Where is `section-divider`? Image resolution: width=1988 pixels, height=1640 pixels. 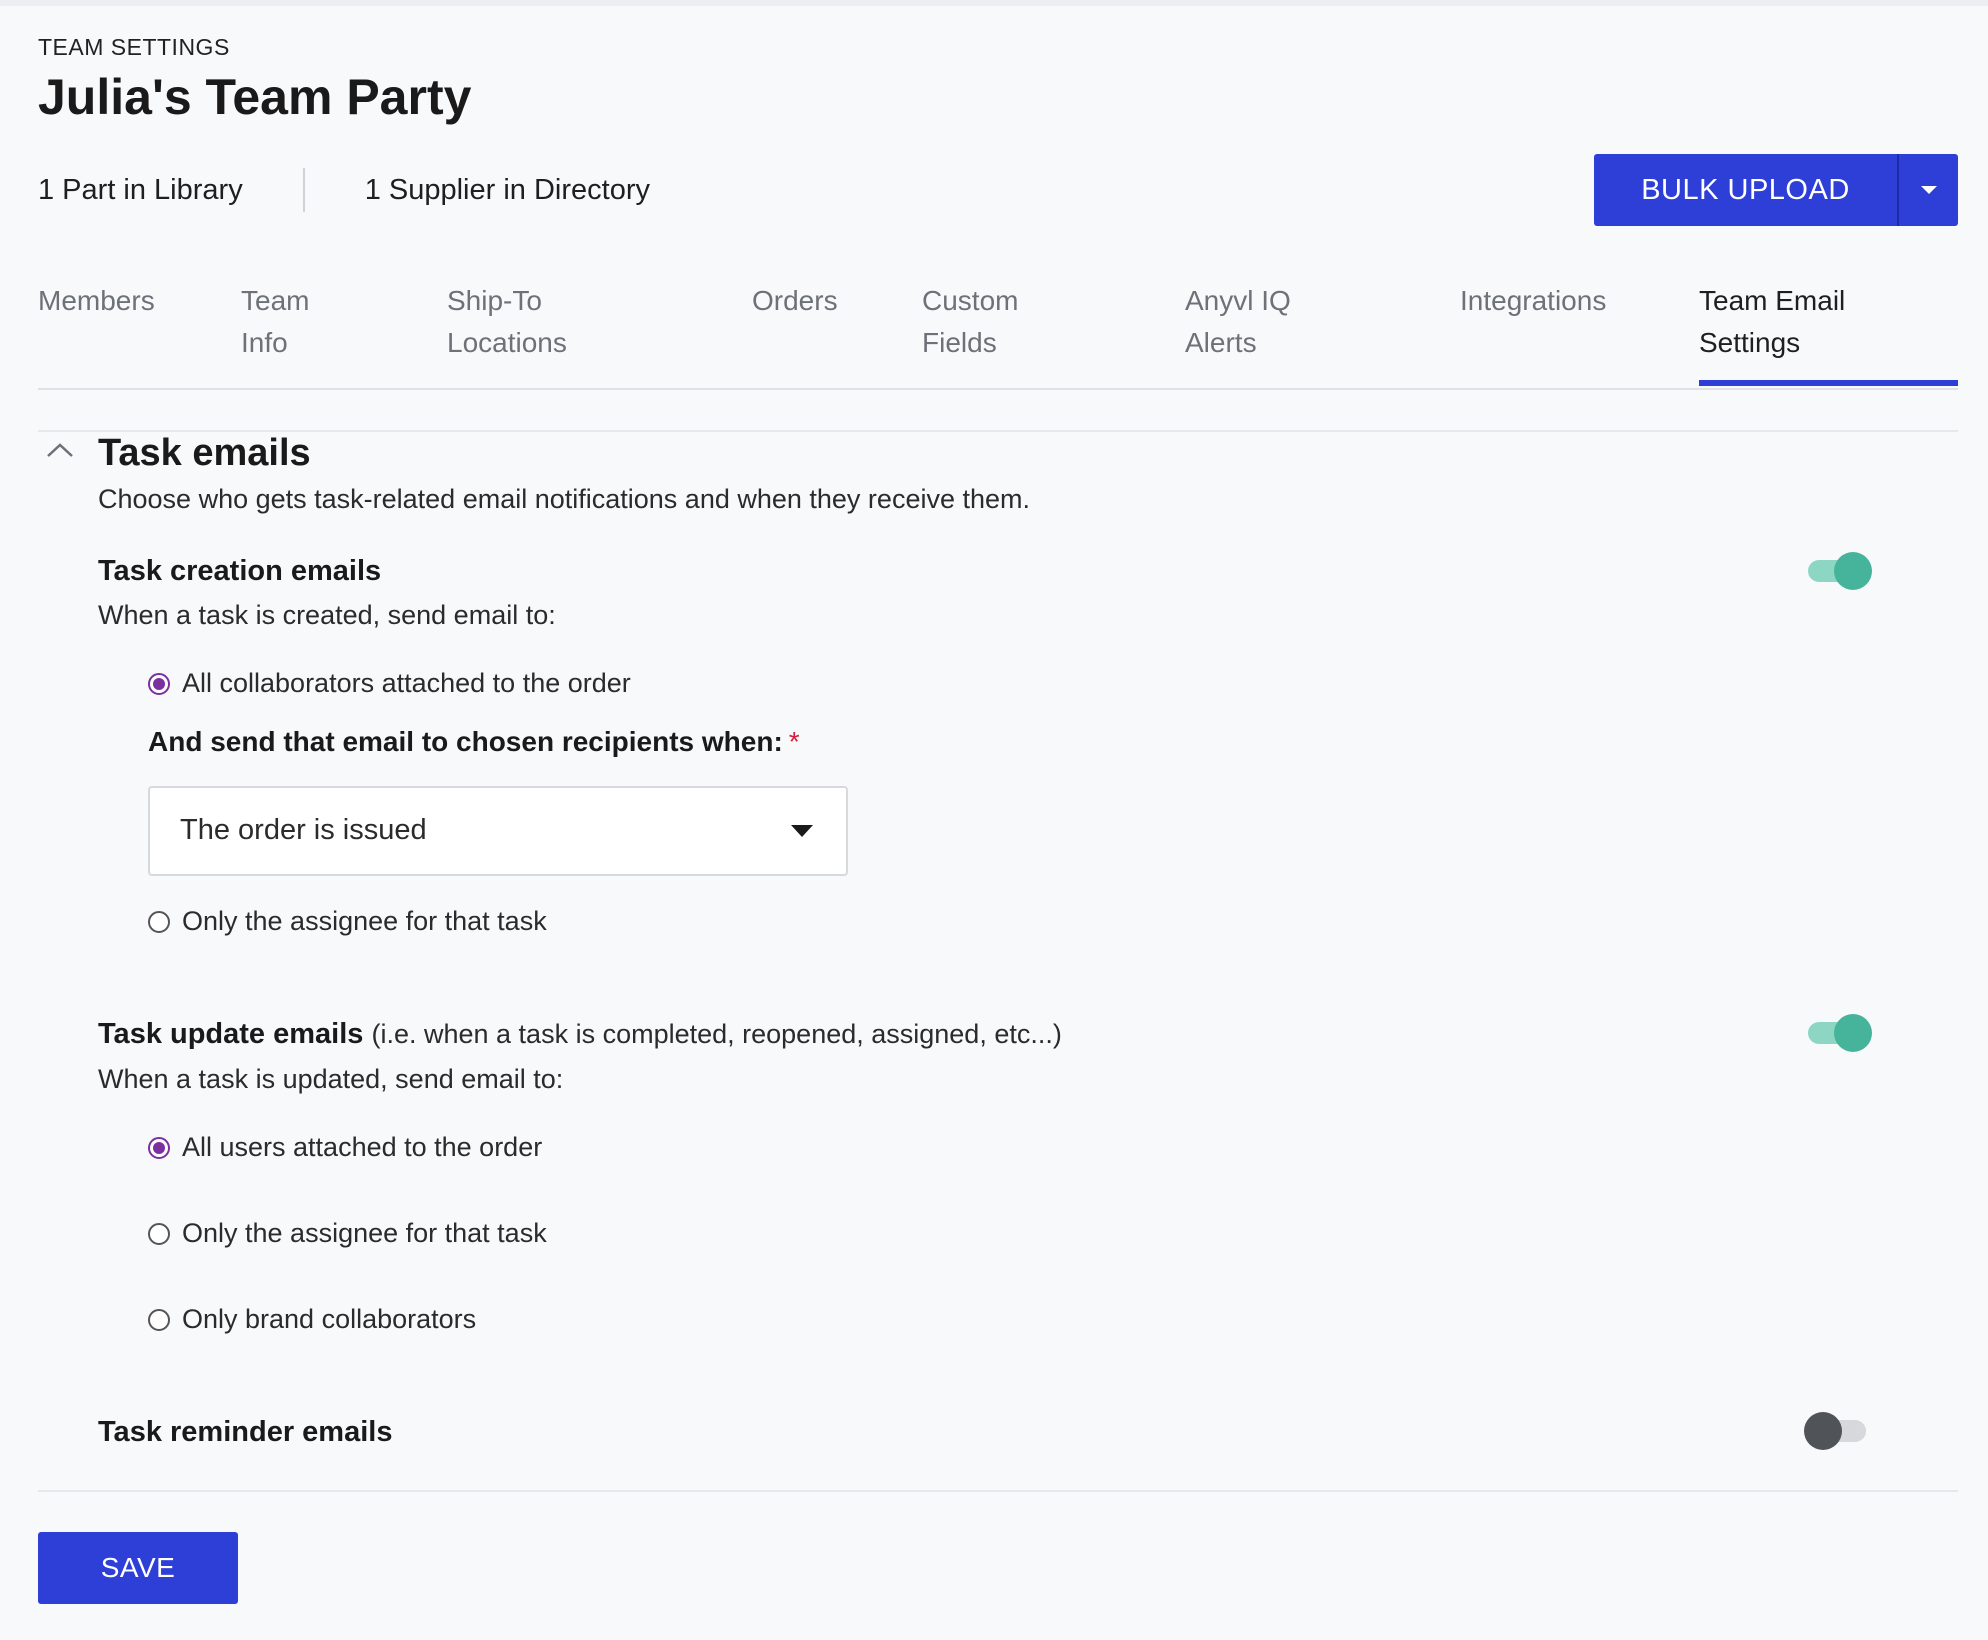 section-divider is located at coordinates (998, 431).